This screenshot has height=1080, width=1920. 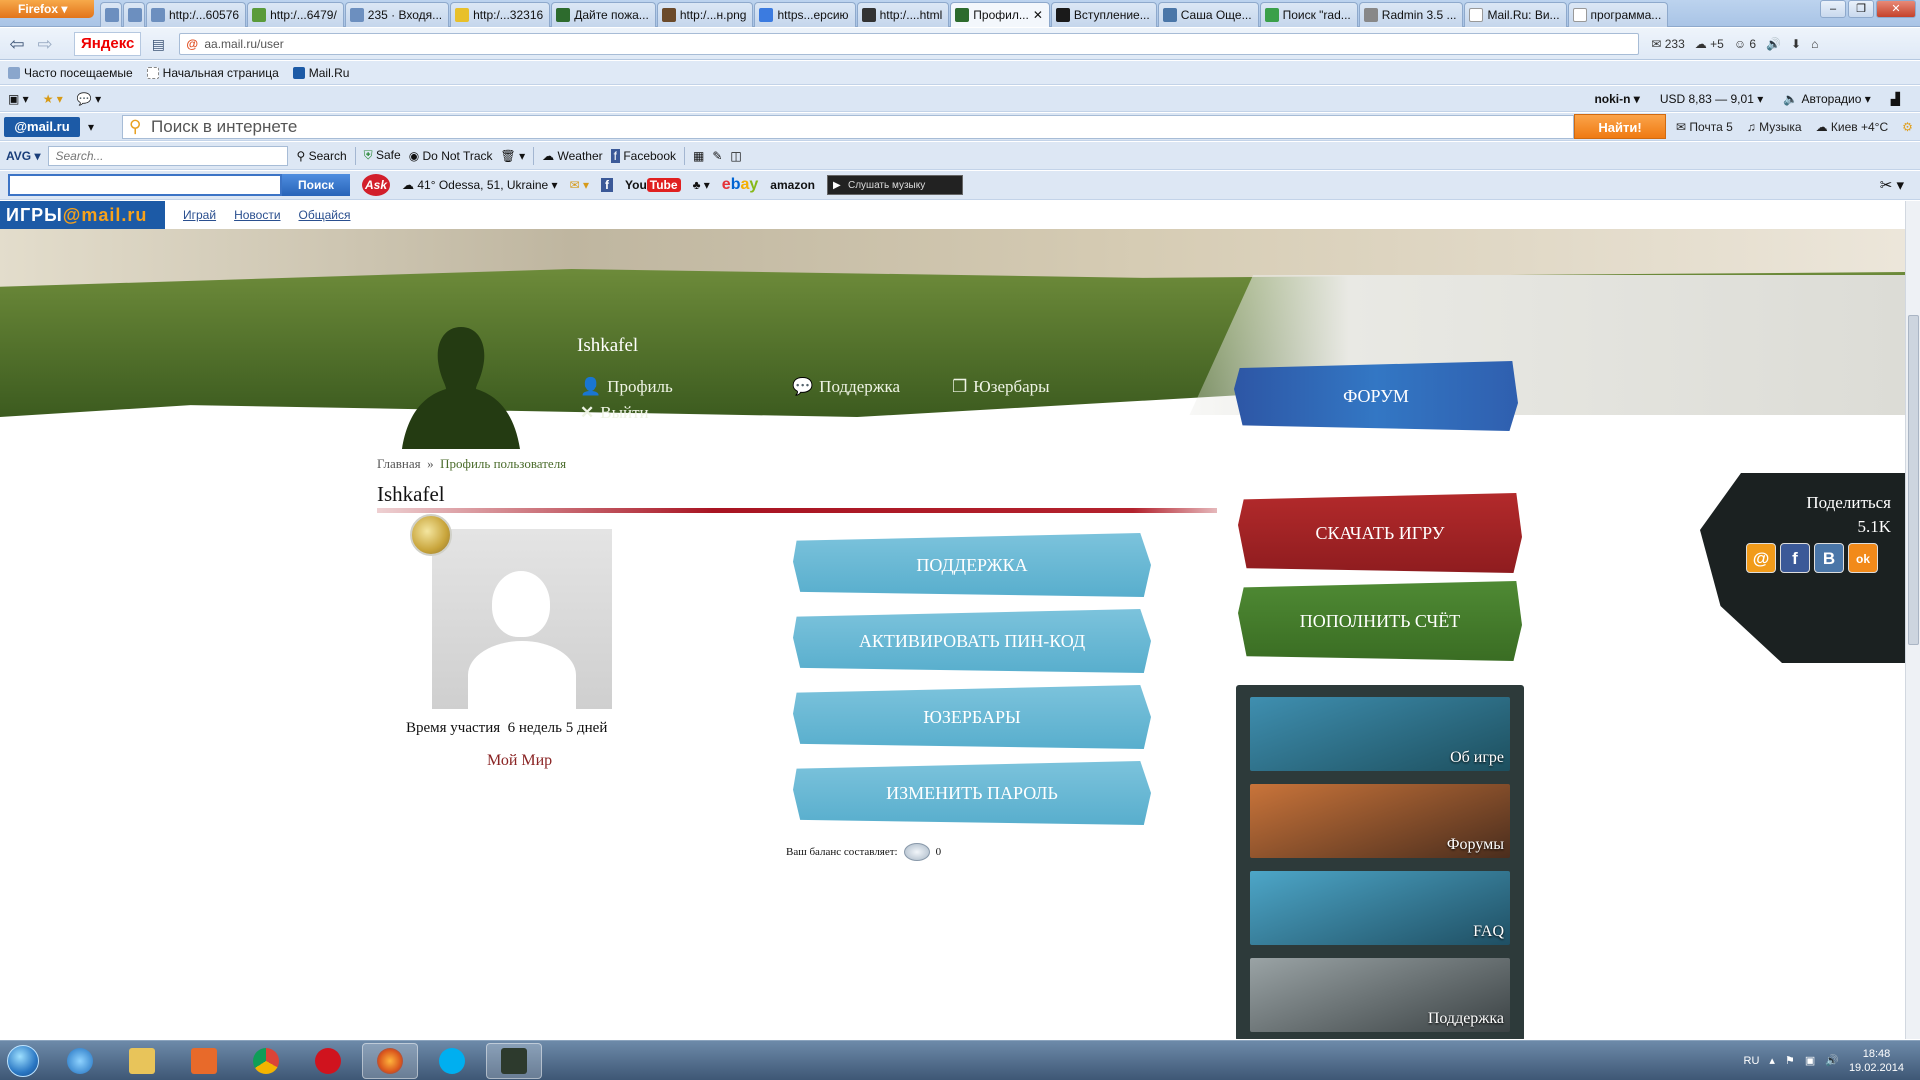 What do you see at coordinates (514, 1060) in the screenshot?
I see `taskbar-game` at bounding box center [514, 1060].